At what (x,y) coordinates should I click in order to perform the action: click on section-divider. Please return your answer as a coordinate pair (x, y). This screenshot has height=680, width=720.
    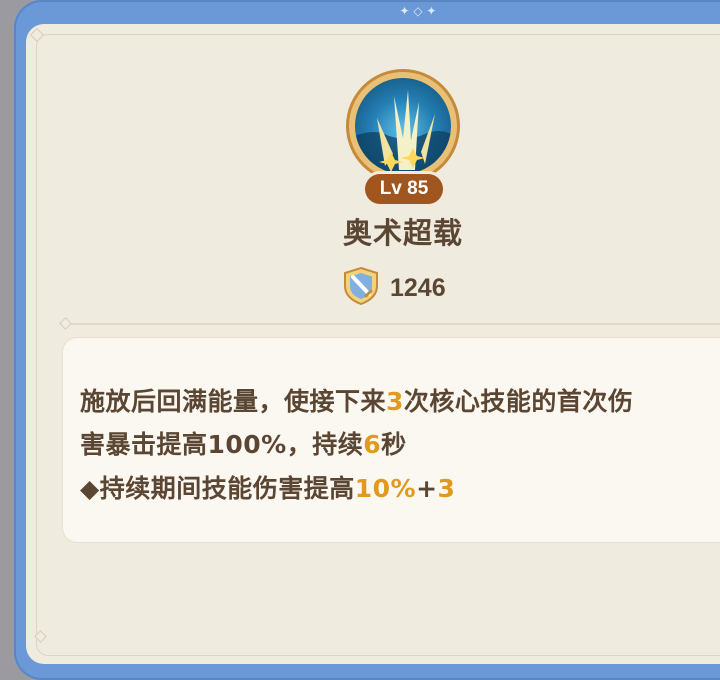
    Looking at the image, I should click on (390, 324).